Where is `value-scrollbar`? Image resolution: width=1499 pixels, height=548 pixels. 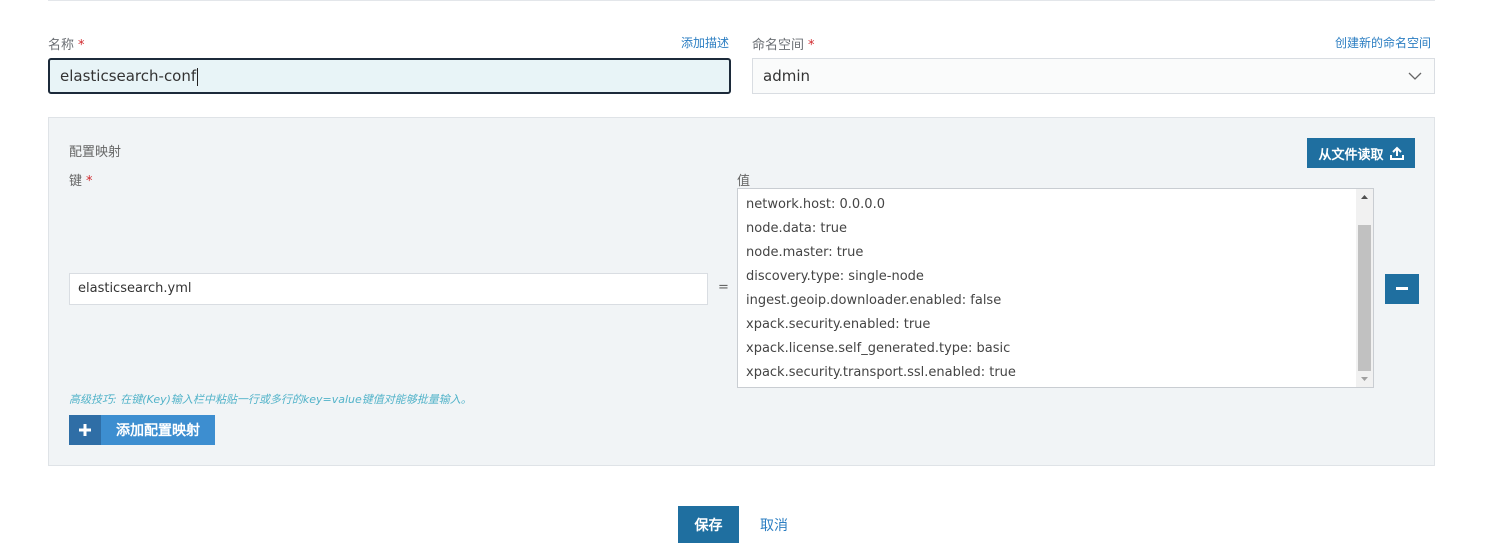 value-scrollbar is located at coordinates (1364, 288).